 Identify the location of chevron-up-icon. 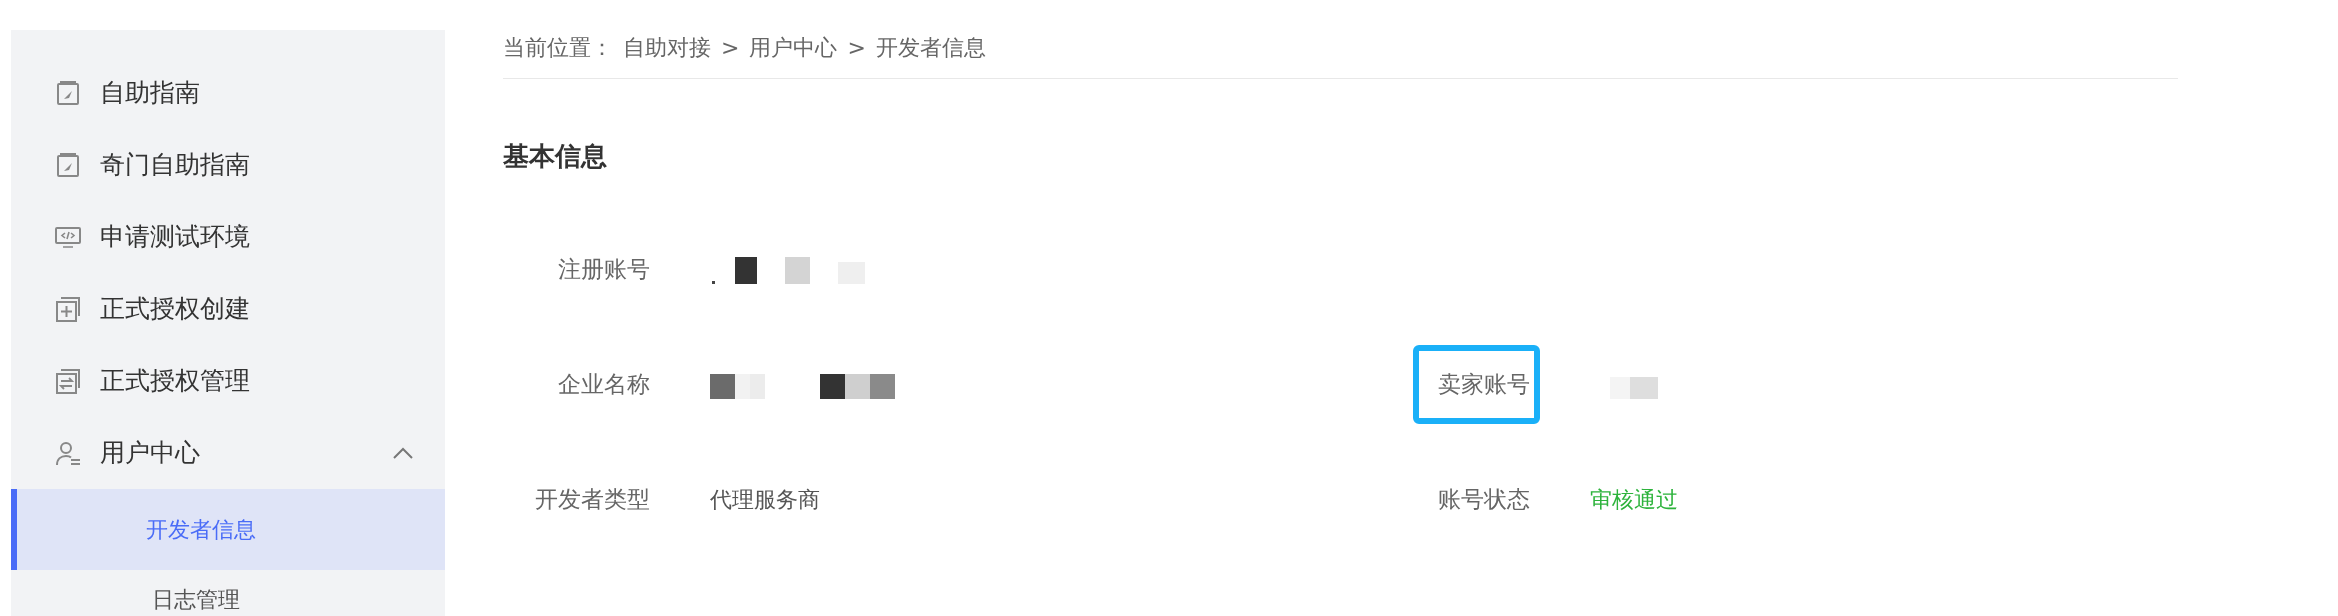
(403, 453).